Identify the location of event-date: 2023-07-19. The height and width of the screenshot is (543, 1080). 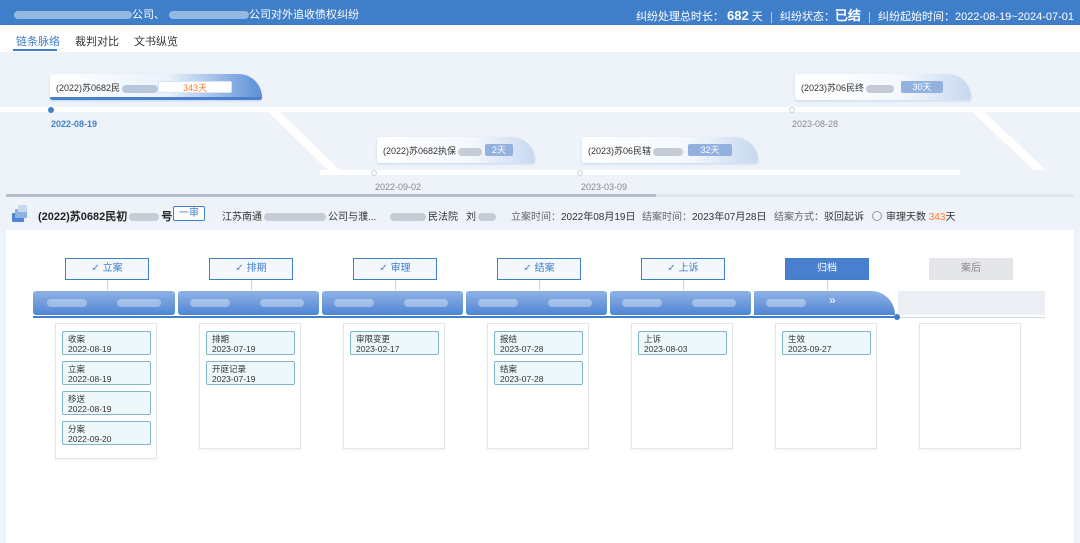
(234, 349).